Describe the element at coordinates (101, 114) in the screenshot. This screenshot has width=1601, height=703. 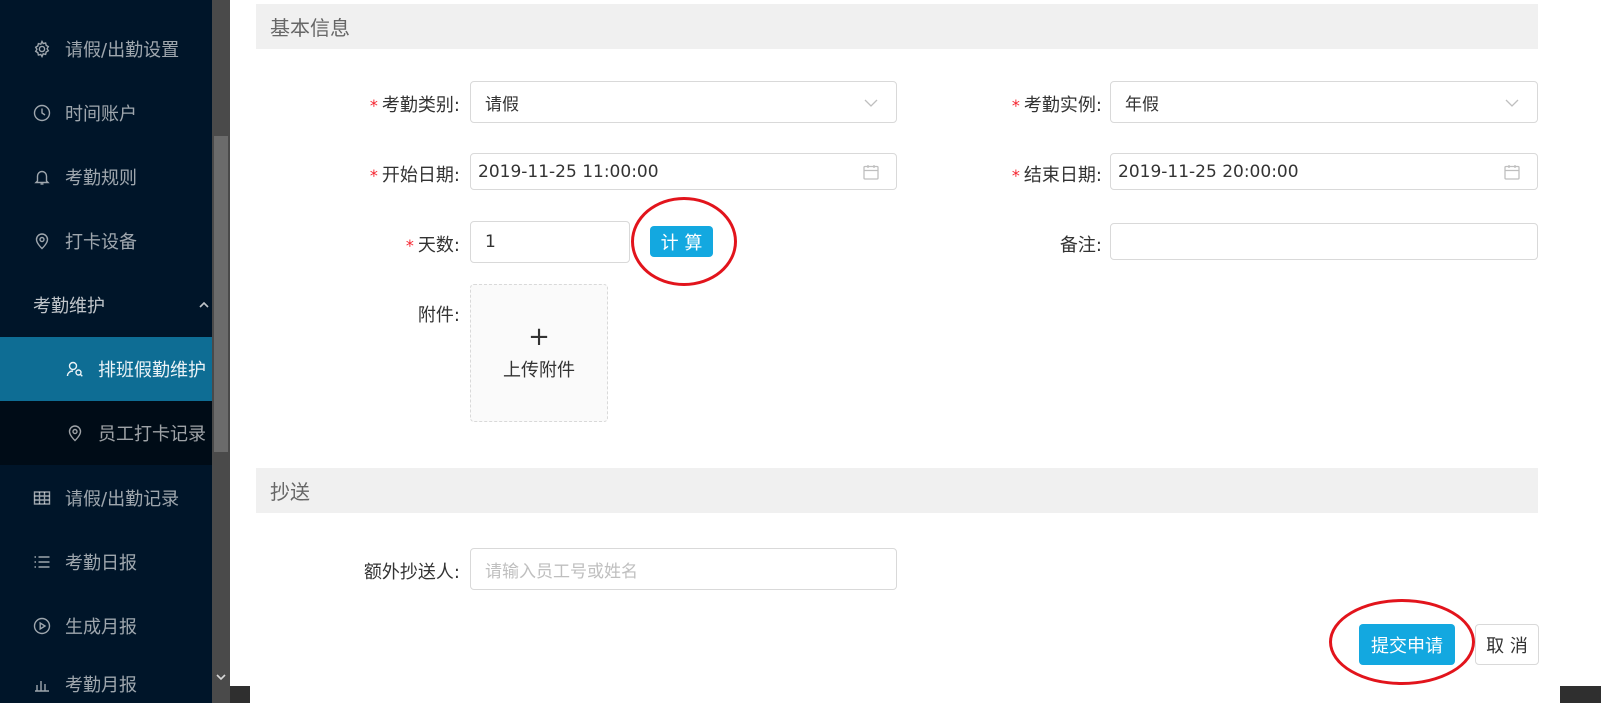
I see `sidebar-item-label: 时间账户` at that location.